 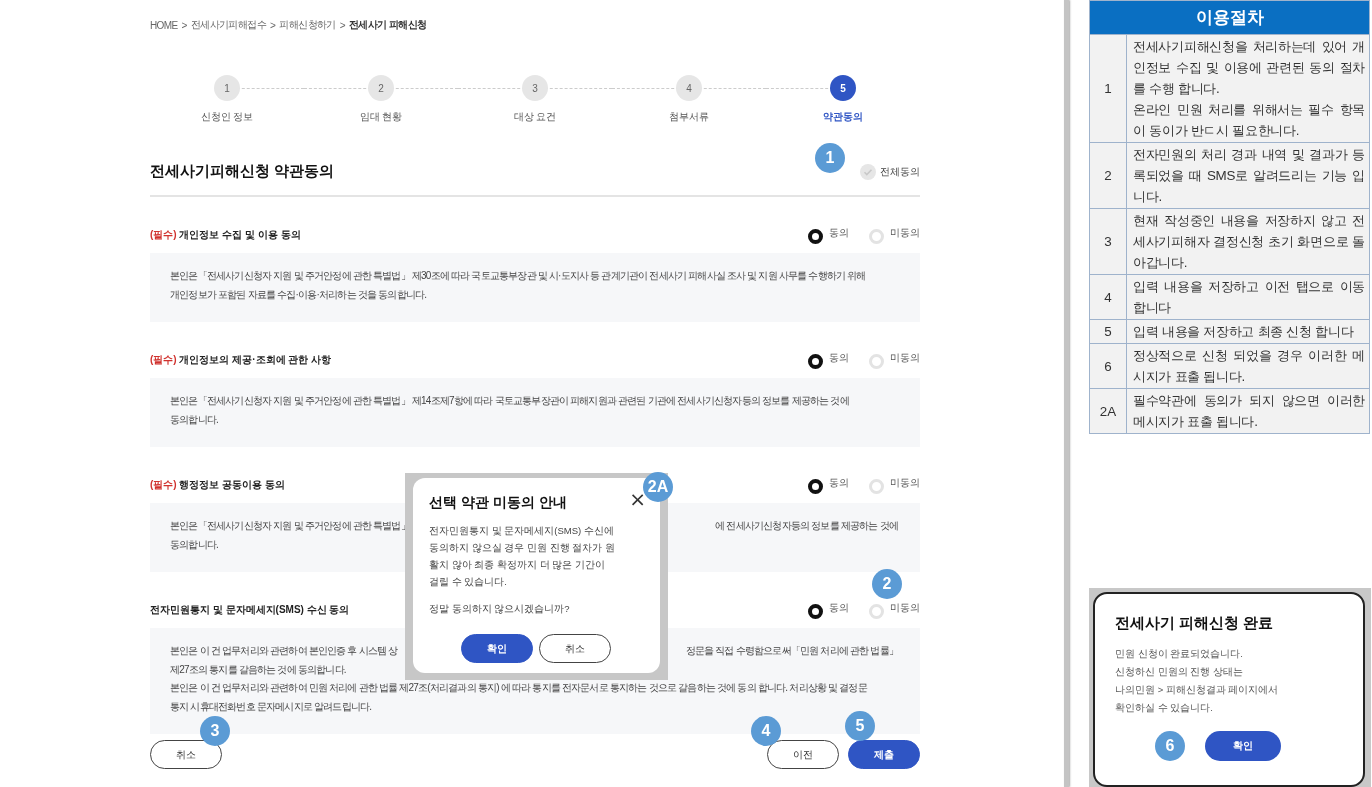 I want to click on terms-text: 본인은 이 건 업무처리와 관련하여 본인인증 후 시스템 상, so click(x=284, y=651).